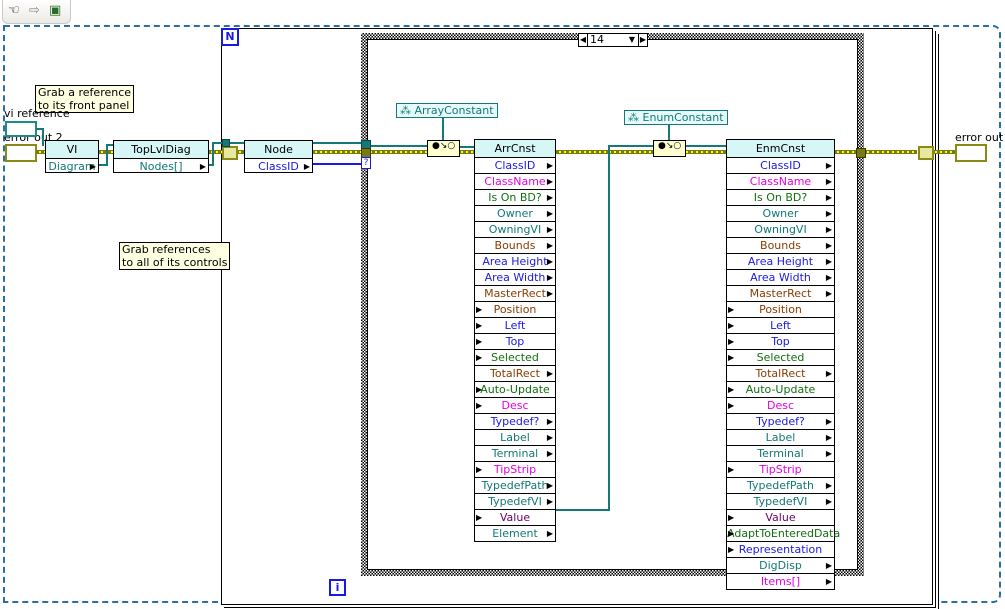 The width and height of the screenshot is (1005, 609). Describe the element at coordinates (278, 156) in the screenshot. I see `node-property-node: Node ClassID ▶` at that location.